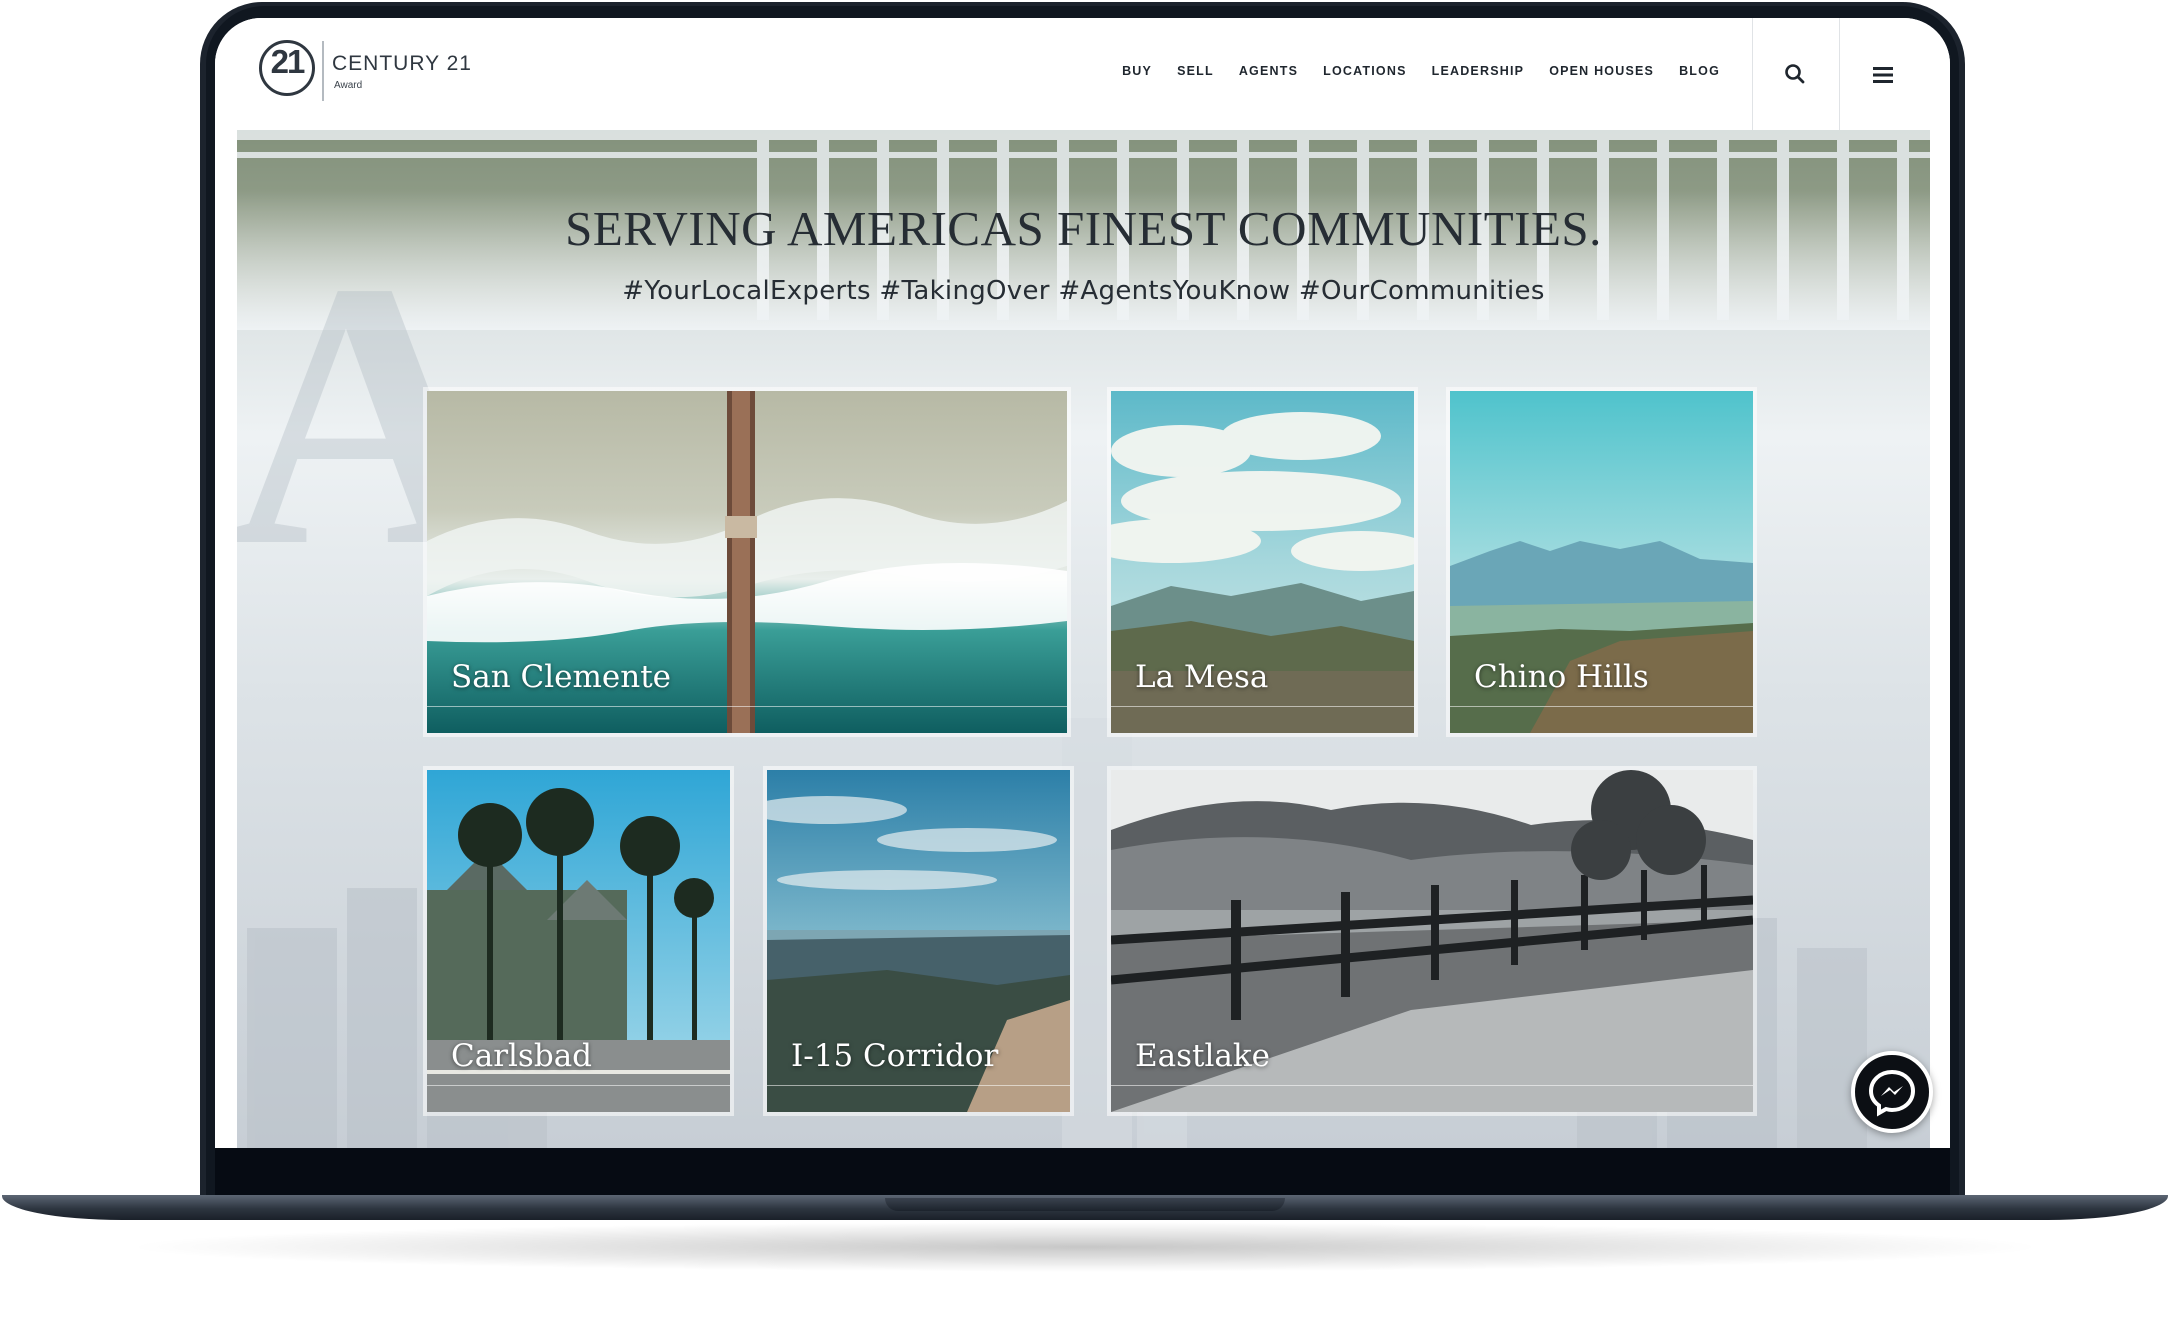  Describe the element at coordinates (1195, 71) in the screenshot. I see `nav-sell: SELL` at that location.